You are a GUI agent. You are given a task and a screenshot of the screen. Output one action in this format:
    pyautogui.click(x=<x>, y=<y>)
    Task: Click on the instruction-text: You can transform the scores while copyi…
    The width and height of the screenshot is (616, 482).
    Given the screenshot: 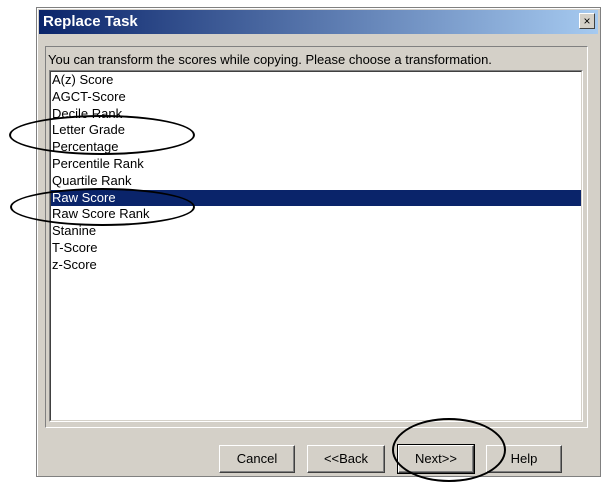 What is the action you would take?
    pyautogui.click(x=270, y=59)
    